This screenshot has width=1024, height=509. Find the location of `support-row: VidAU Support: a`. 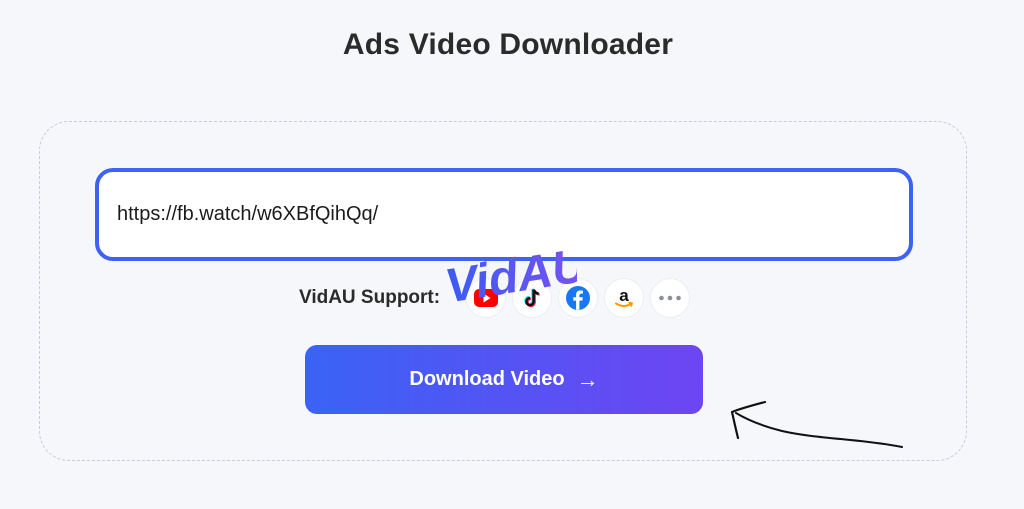

support-row: VidAU Support: a is located at coordinates (498, 298).